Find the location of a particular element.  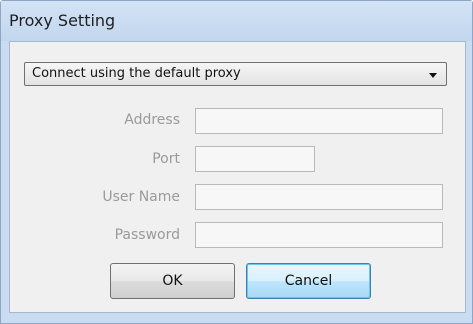

address-field is located at coordinates (319, 121).